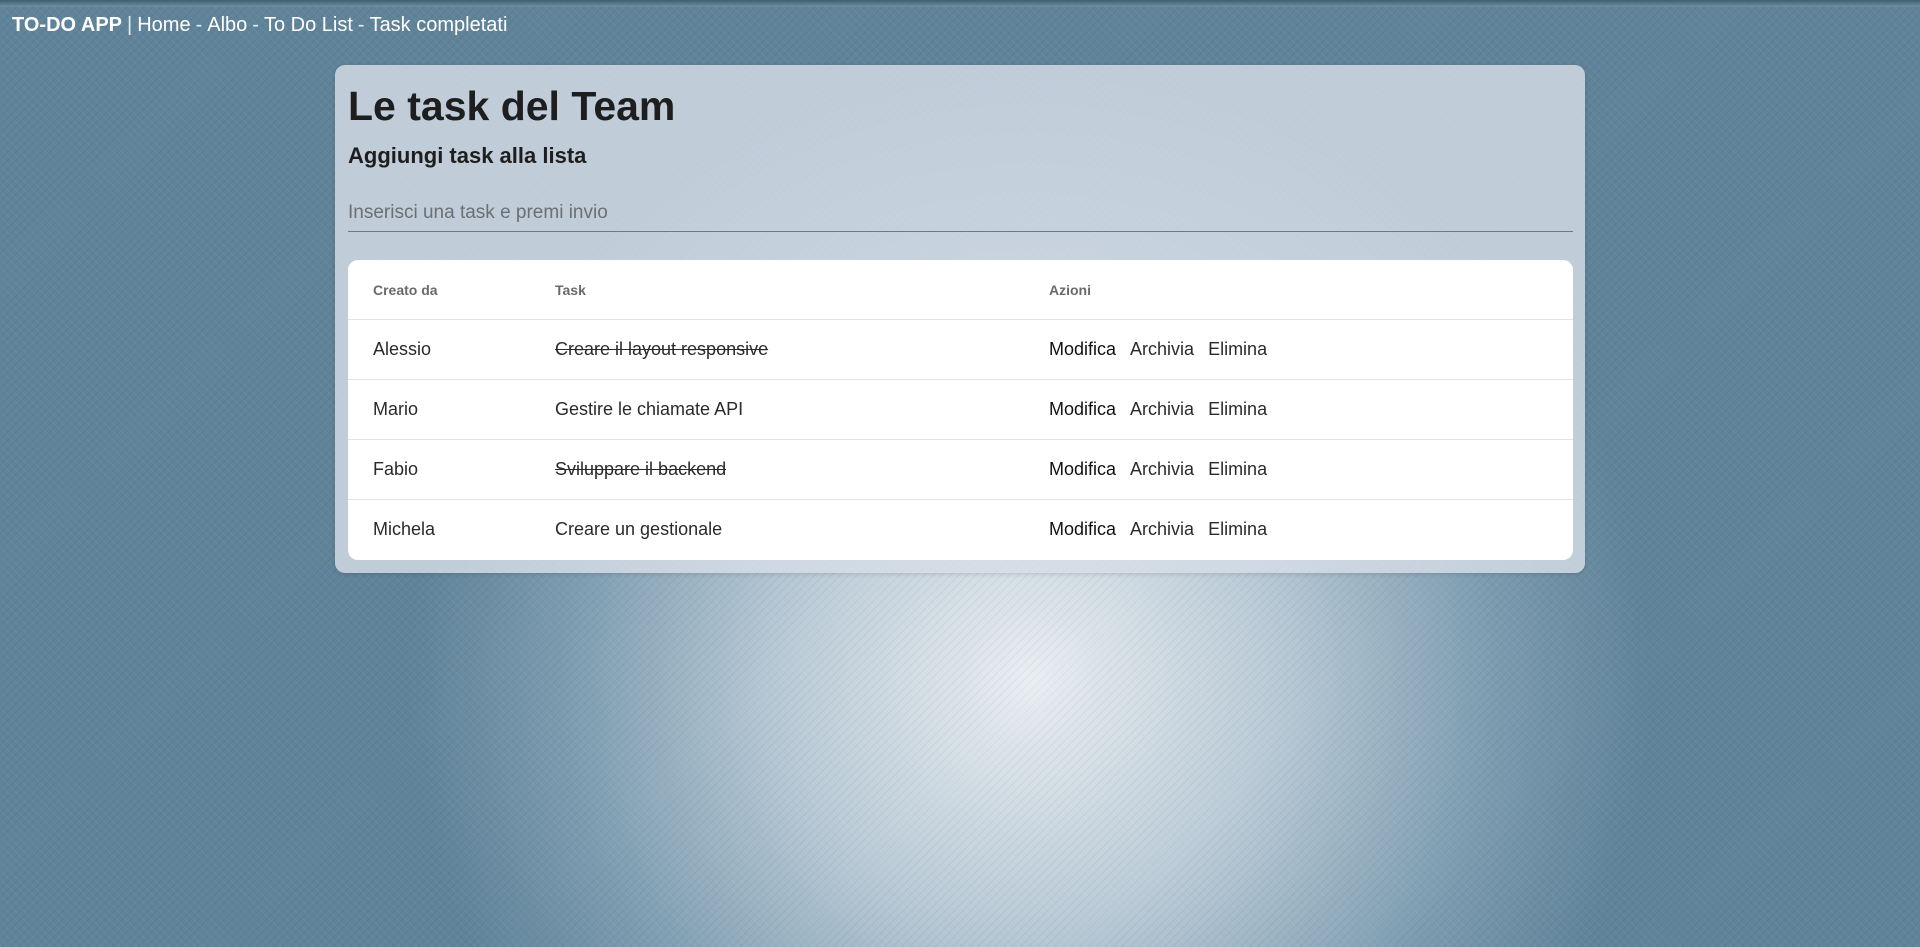  I want to click on task-text-completed: Sviluppare il backend, so click(640, 469).